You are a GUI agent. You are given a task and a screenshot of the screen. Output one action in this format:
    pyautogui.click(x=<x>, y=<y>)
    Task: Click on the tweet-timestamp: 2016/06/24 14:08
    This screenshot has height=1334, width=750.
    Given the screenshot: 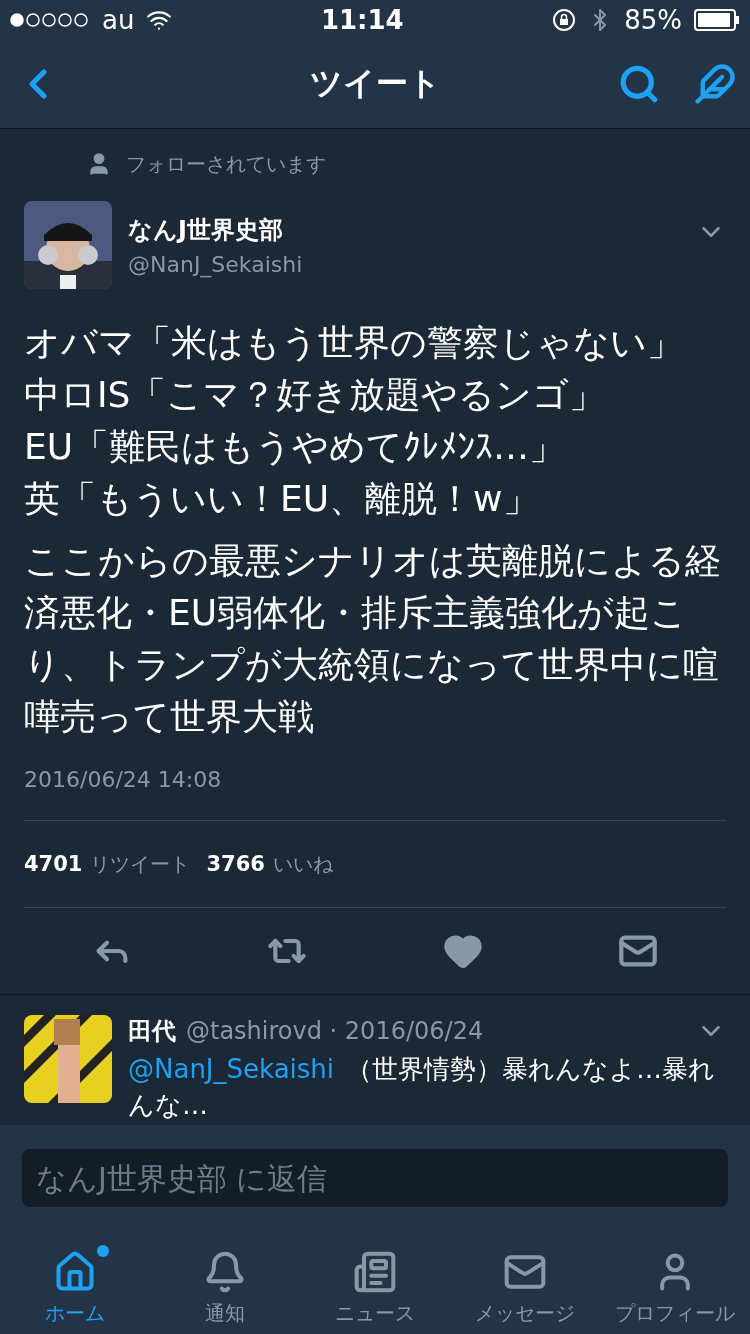 What is the action you would take?
    pyautogui.click(x=123, y=779)
    